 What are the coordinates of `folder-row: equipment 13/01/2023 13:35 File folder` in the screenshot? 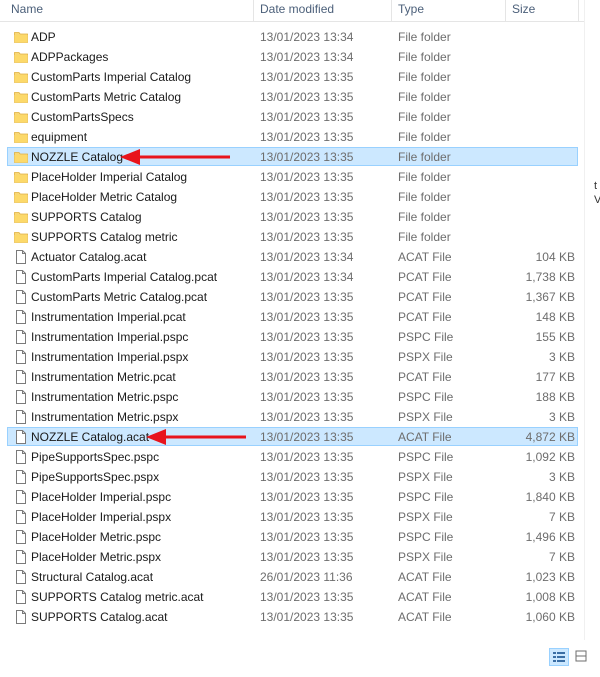 It's located at (292, 137).